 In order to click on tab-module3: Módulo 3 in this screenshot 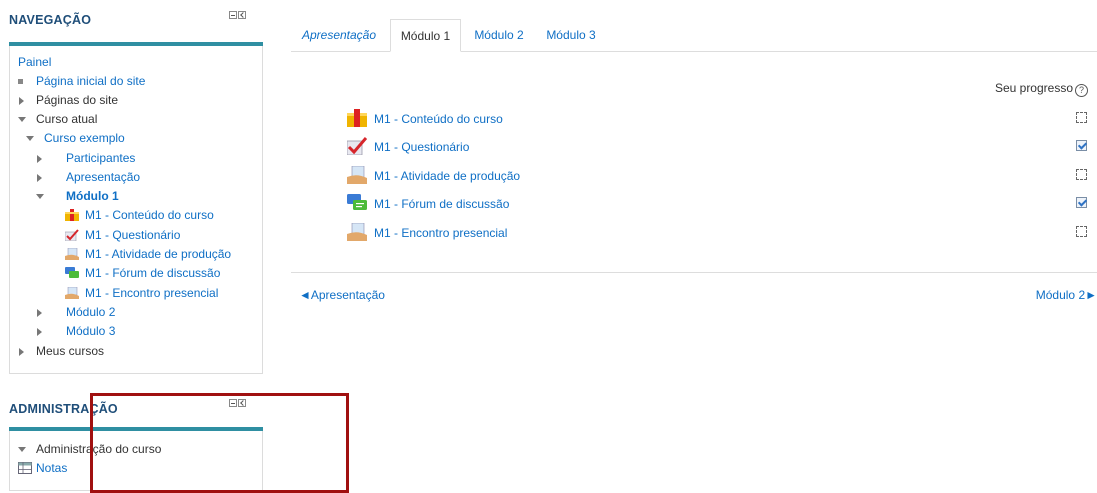, I will do `click(571, 35)`.